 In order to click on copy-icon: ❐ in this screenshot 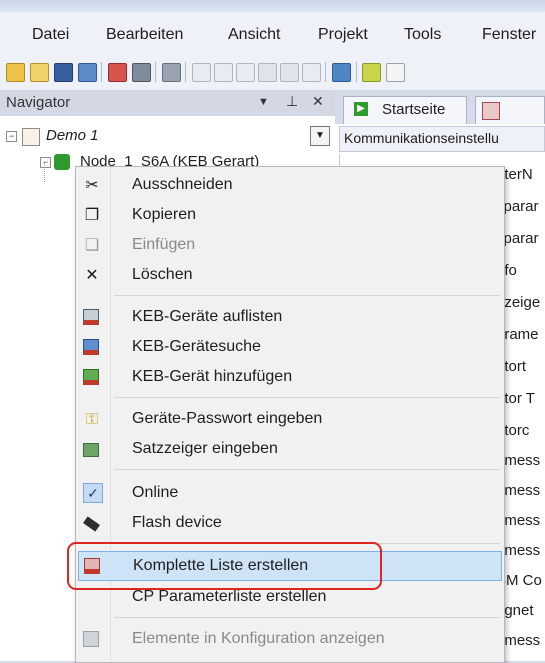, I will do `click(92, 215)`.